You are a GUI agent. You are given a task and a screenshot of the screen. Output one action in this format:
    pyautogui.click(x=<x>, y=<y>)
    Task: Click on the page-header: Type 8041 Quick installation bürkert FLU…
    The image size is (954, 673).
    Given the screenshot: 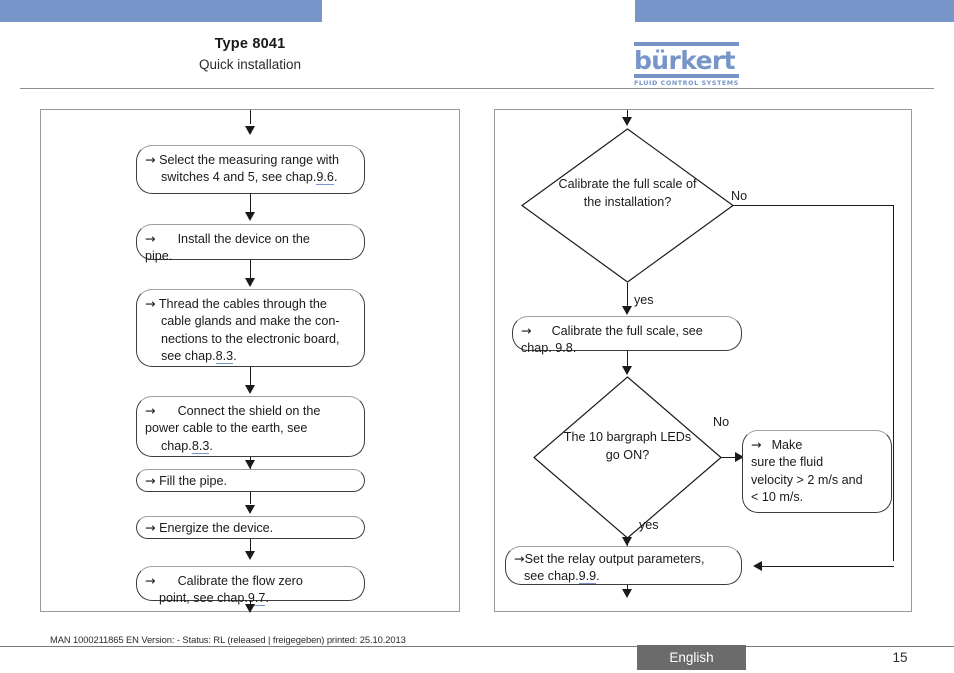 What is the action you would take?
    pyautogui.click(x=477, y=56)
    